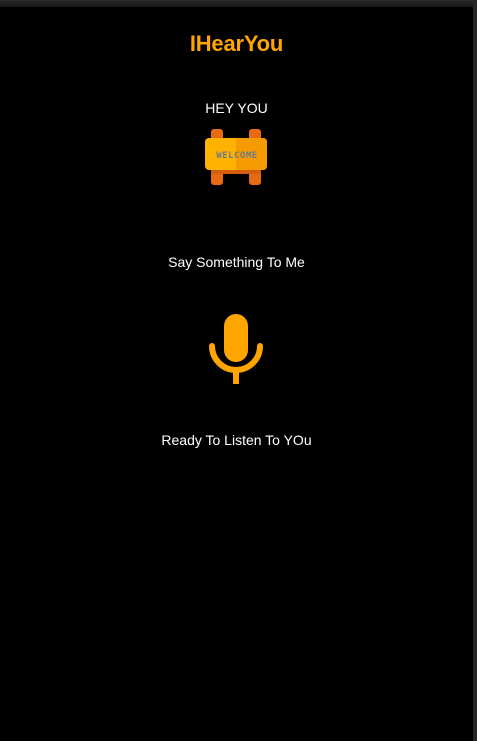 This screenshot has height=741, width=477. I want to click on window-top-edge, so click(238, 3).